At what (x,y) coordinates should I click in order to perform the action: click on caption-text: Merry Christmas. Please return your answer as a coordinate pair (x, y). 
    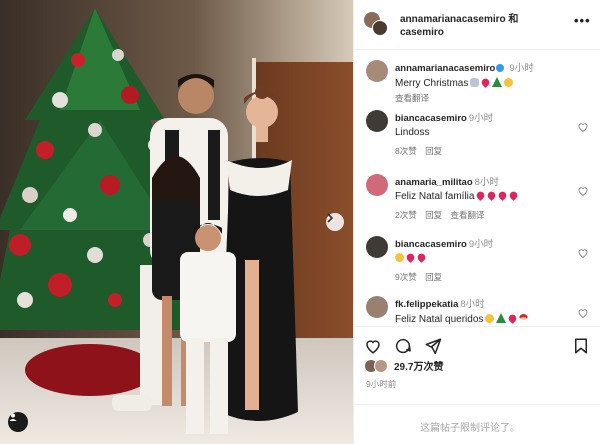
    Looking at the image, I should click on (482, 83).